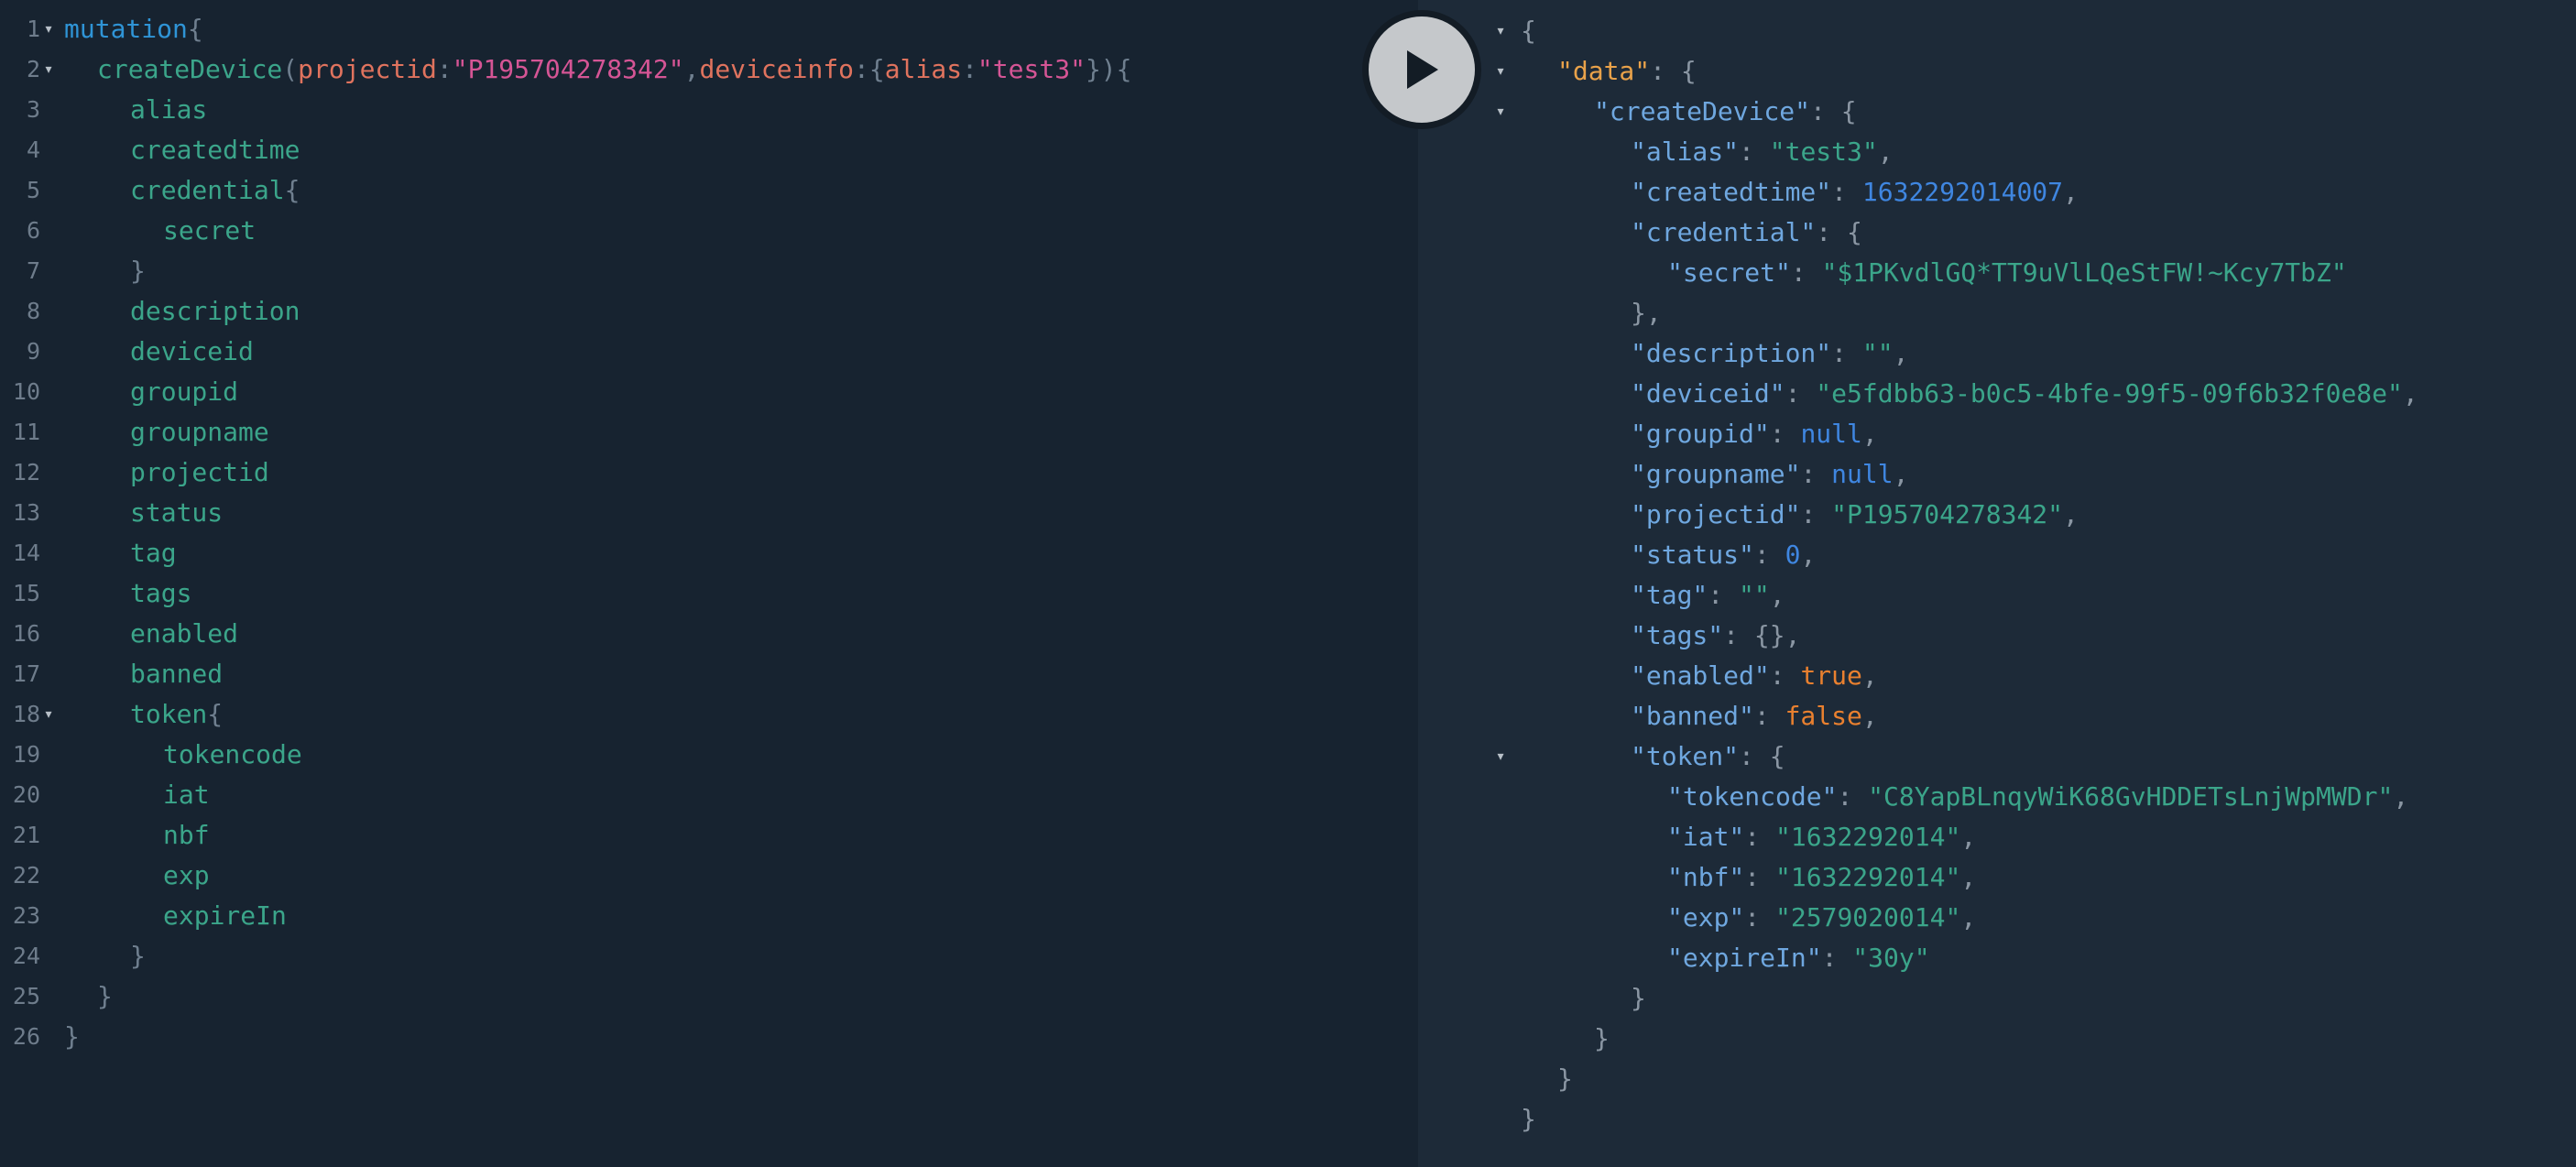 This screenshot has width=2576, height=1167. I want to click on line-number: 20, so click(26, 794).